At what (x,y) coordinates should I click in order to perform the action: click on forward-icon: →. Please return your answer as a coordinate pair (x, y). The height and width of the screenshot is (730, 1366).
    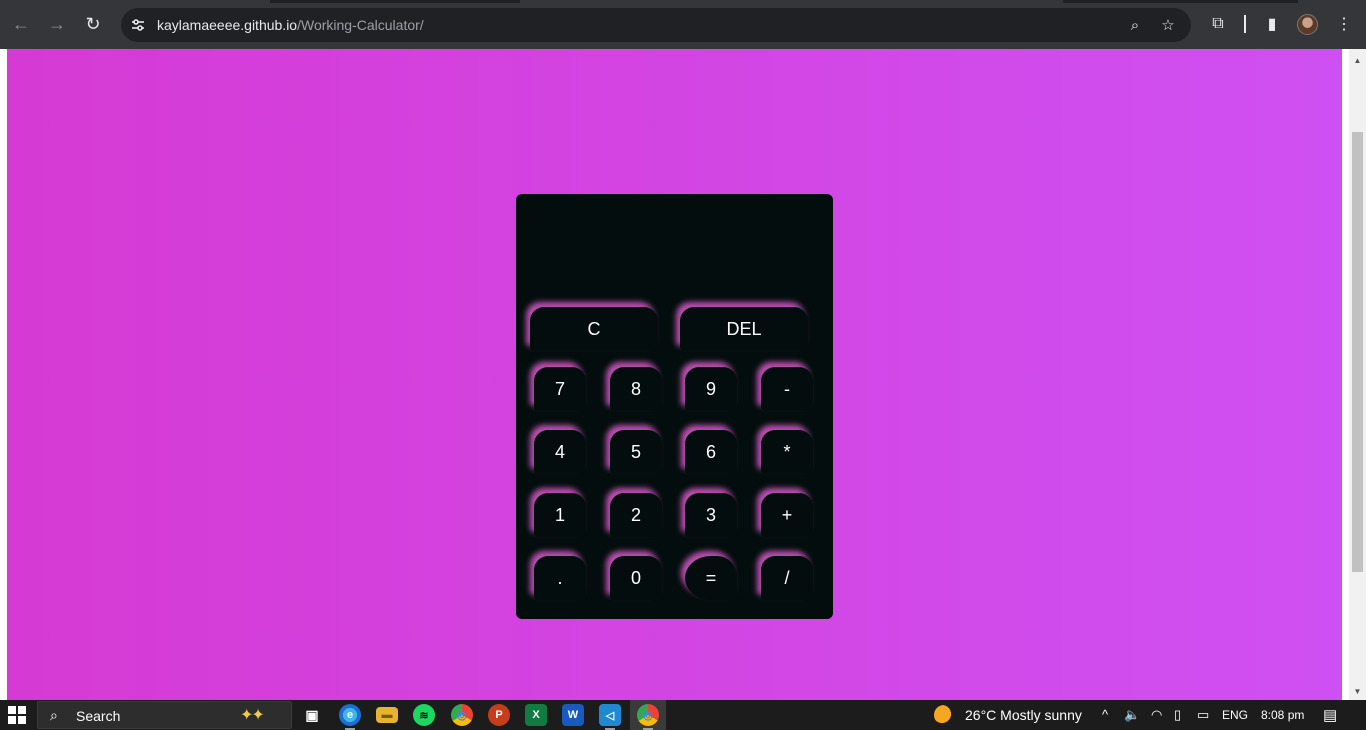
    Looking at the image, I should click on (57, 24).